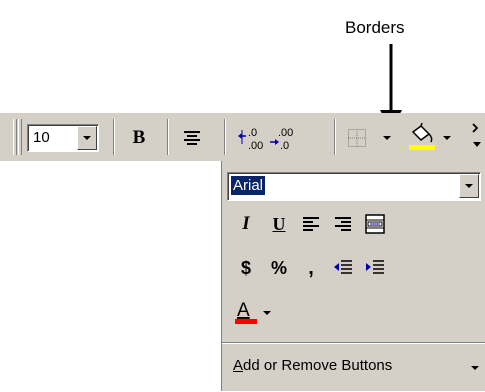  What do you see at coordinates (41, 137) in the screenshot?
I see `font-size-value: 10` at bounding box center [41, 137].